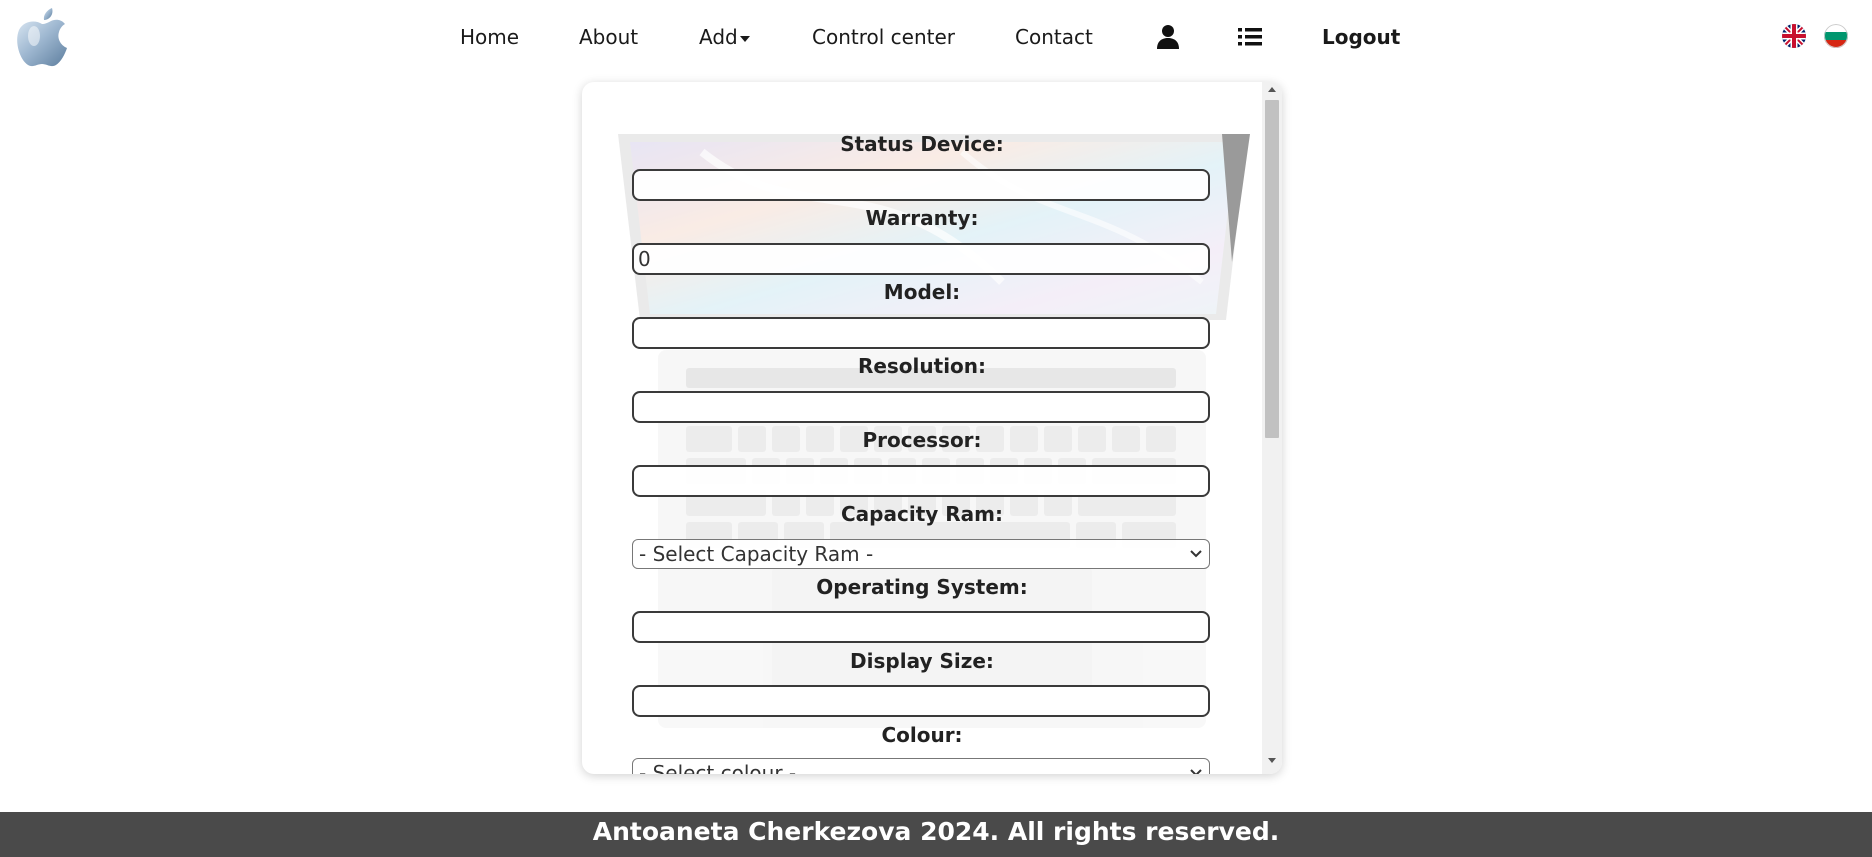 This screenshot has height=857, width=1872. Describe the element at coordinates (921, 333) in the screenshot. I see `model-input` at that location.